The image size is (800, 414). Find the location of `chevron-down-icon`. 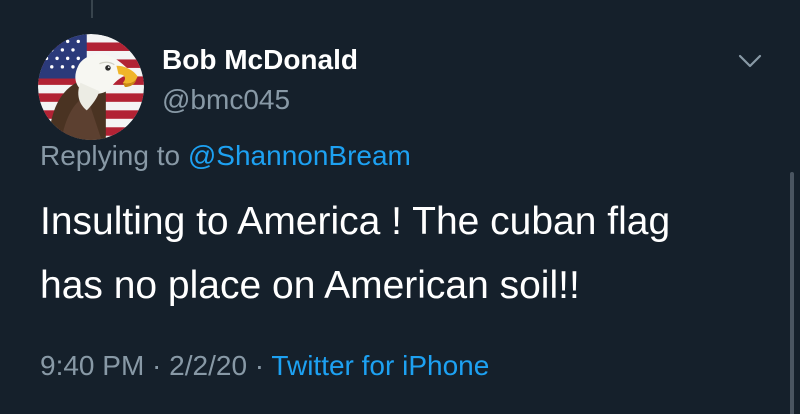

chevron-down-icon is located at coordinates (750, 61).